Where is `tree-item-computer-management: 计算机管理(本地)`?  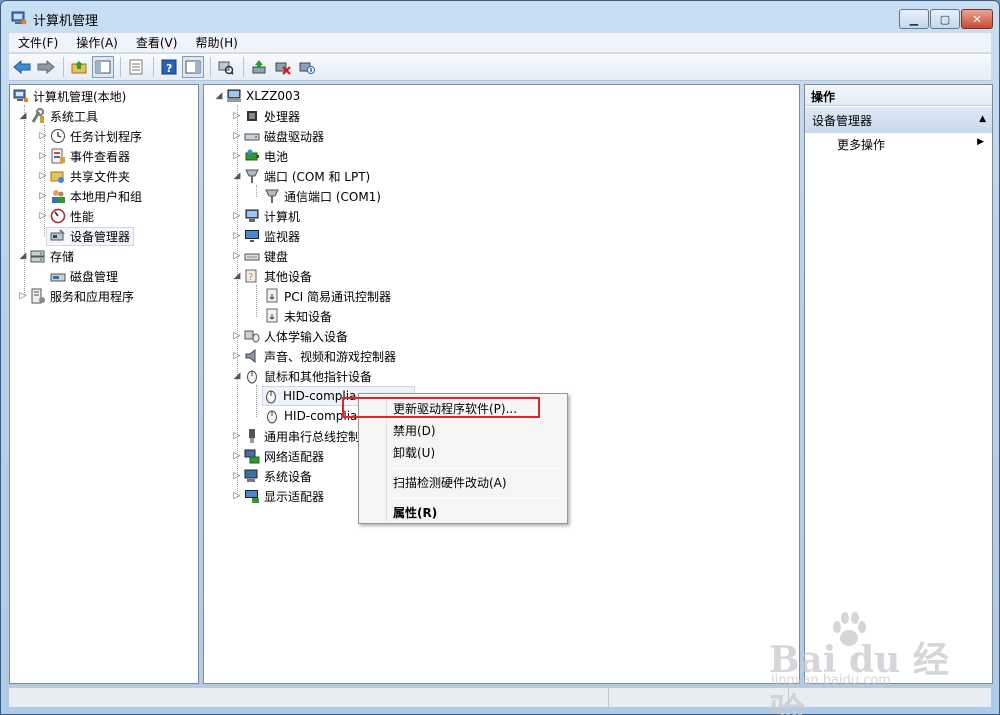
tree-item-computer-management: 计算机管理(本地) is located at coordinates (69, 96).